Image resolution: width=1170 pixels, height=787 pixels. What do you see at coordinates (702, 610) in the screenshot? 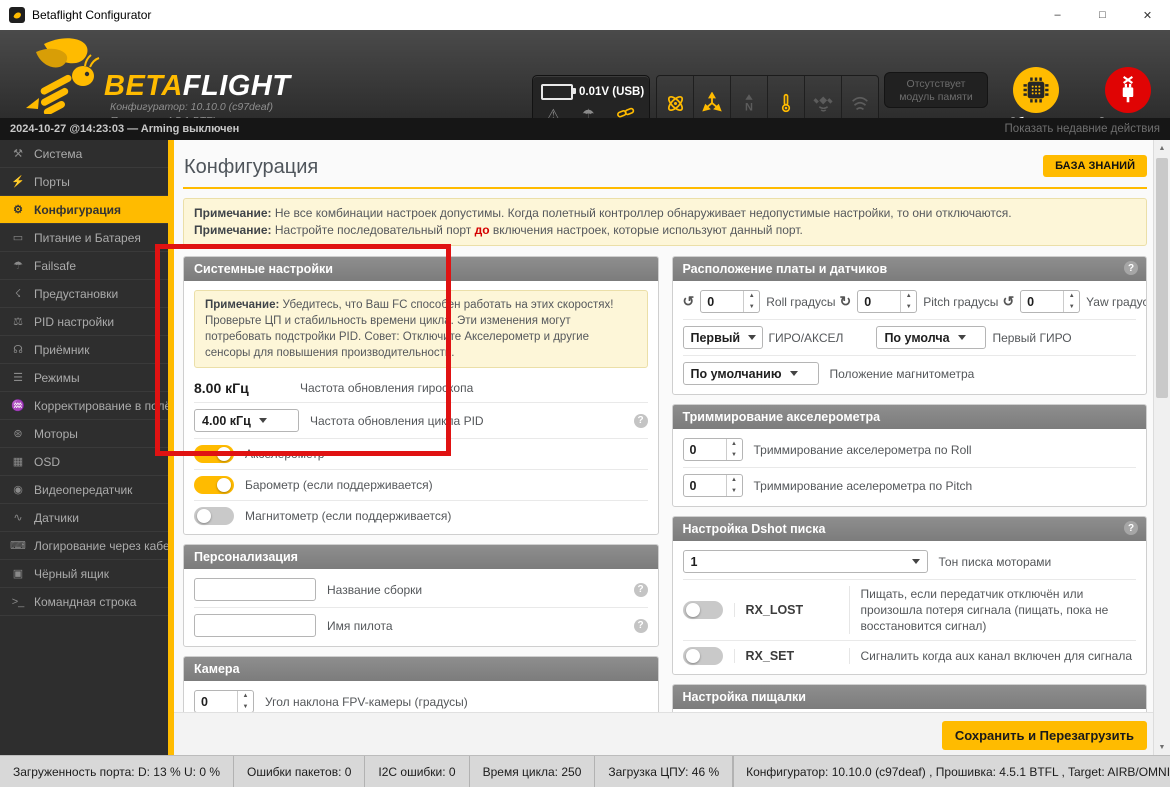
I see `dshot-rx-lost-toggle` at bounding box center [702, 610].